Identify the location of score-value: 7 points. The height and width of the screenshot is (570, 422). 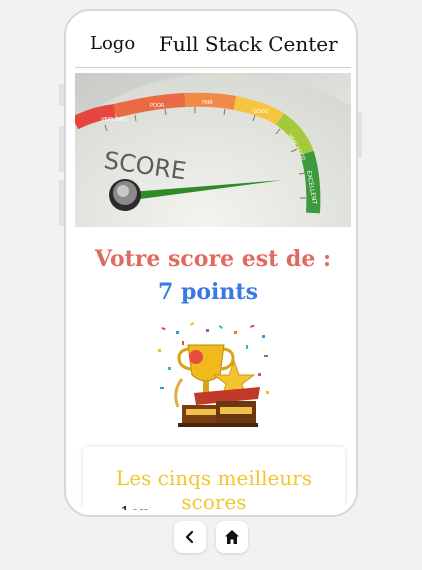
(208, 292).